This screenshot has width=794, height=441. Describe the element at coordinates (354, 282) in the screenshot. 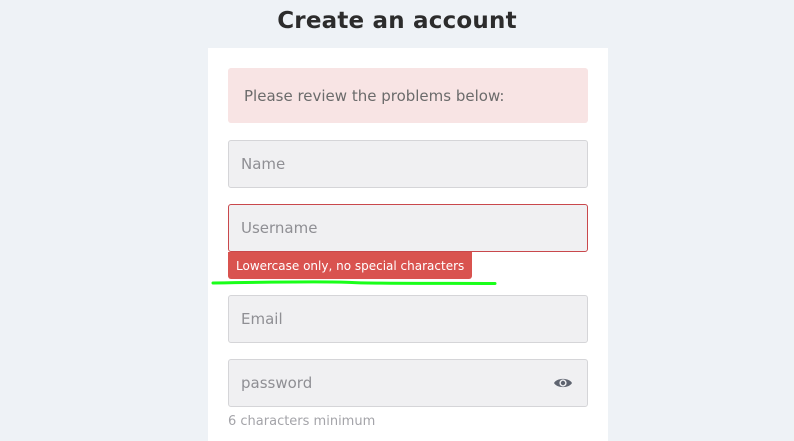

I see `annotation-underline` at that location.